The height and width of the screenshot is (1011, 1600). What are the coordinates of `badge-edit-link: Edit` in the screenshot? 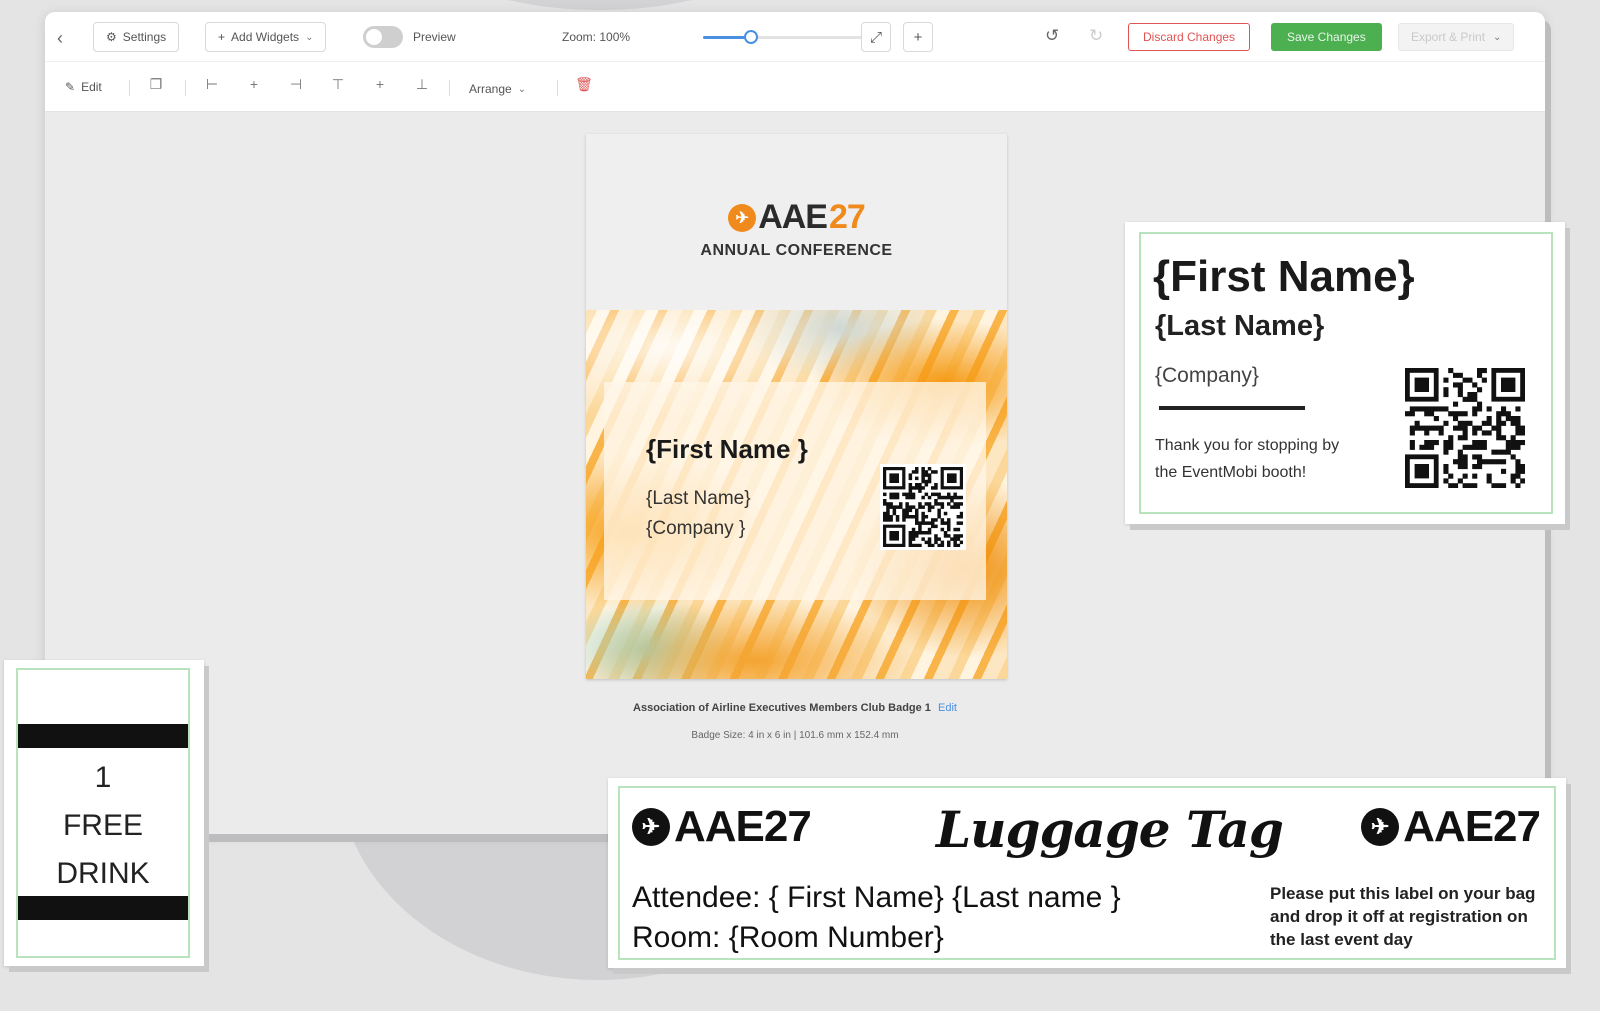 It's located at (947, 708).